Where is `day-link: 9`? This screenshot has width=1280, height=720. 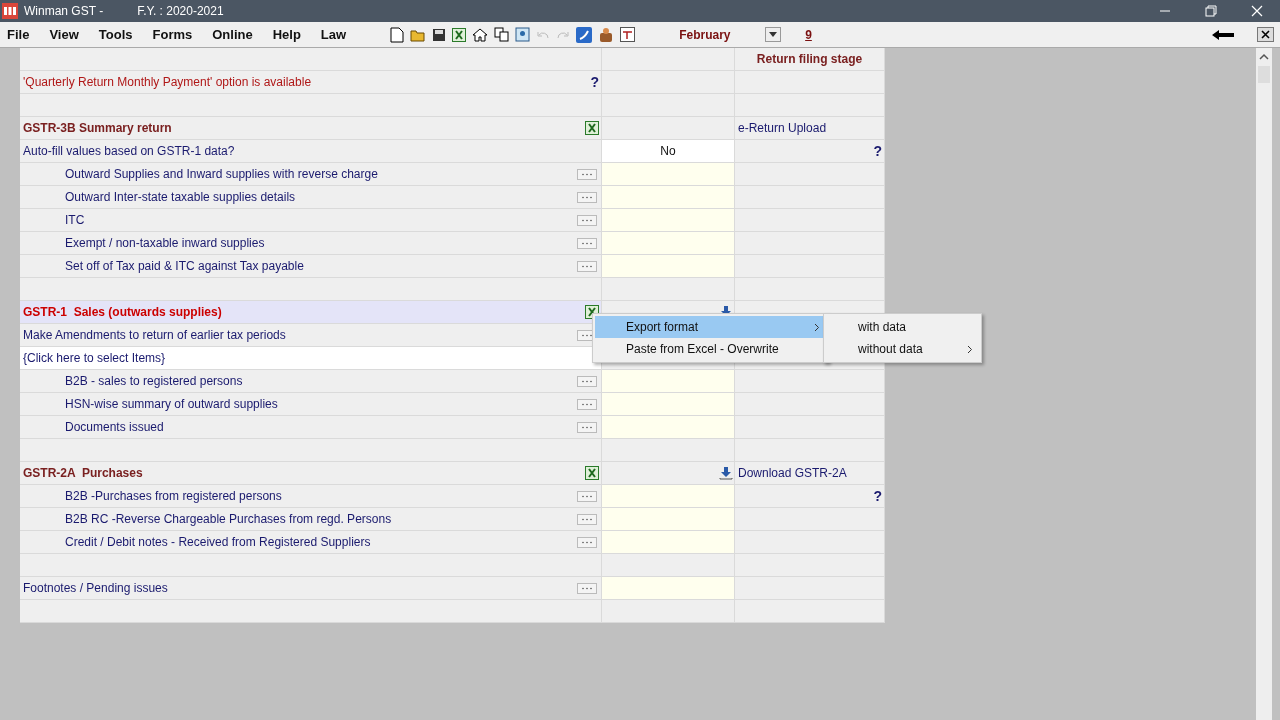
day-link: 9 is located at coordinates (808, 34).